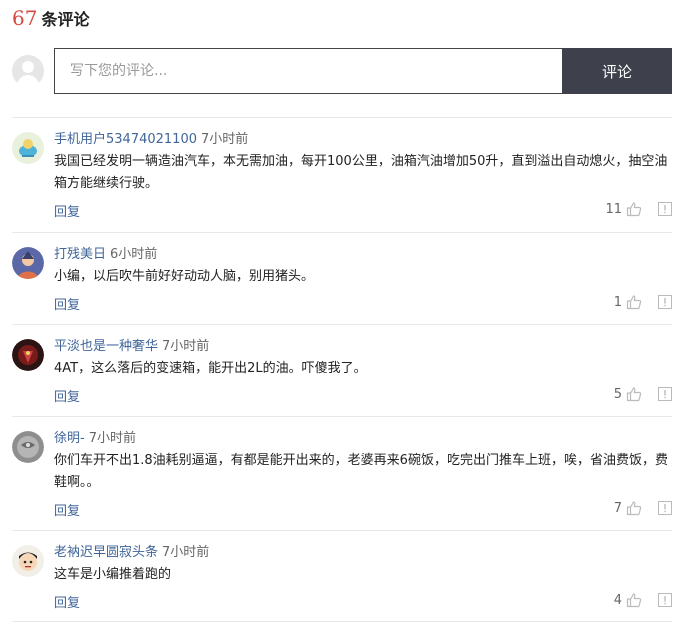 This screenshot has height=625, width=695. I want to click on like-count: 5, so click(617, 394).